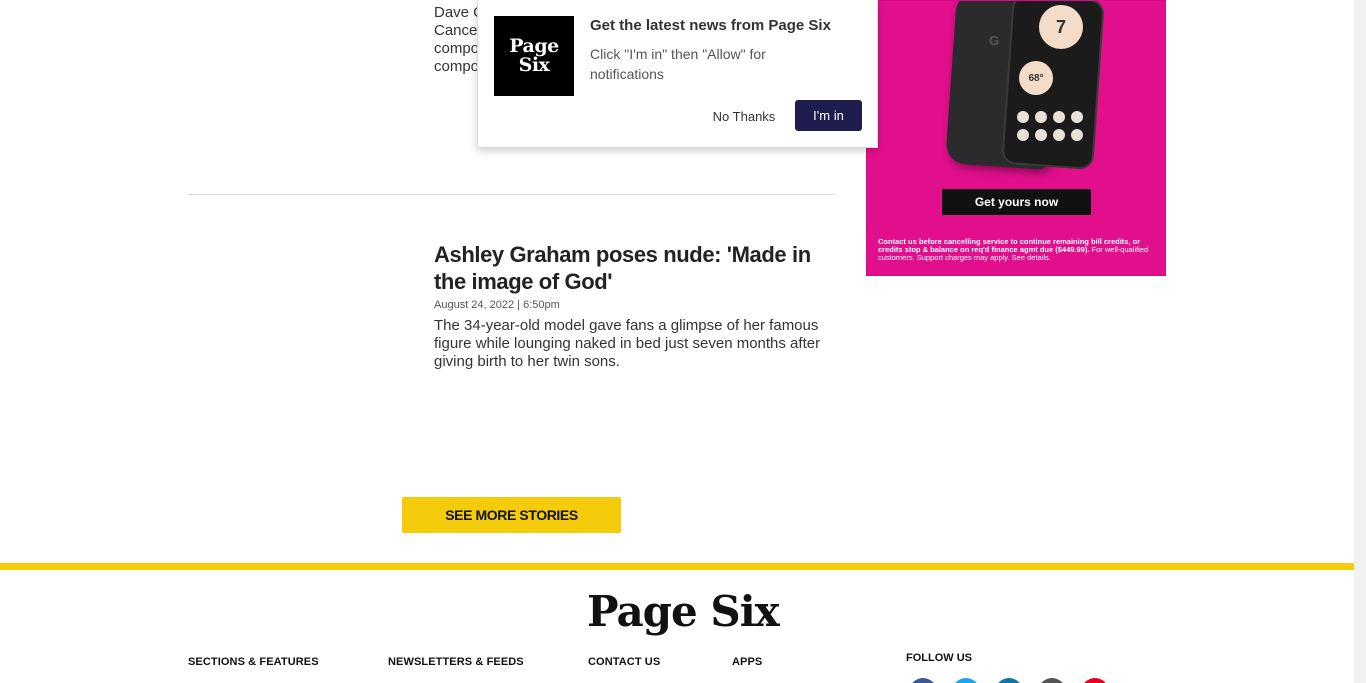  Describe the element at coordinates (534, 65) in the screenshot. I see `logo-line: Six` at that location.